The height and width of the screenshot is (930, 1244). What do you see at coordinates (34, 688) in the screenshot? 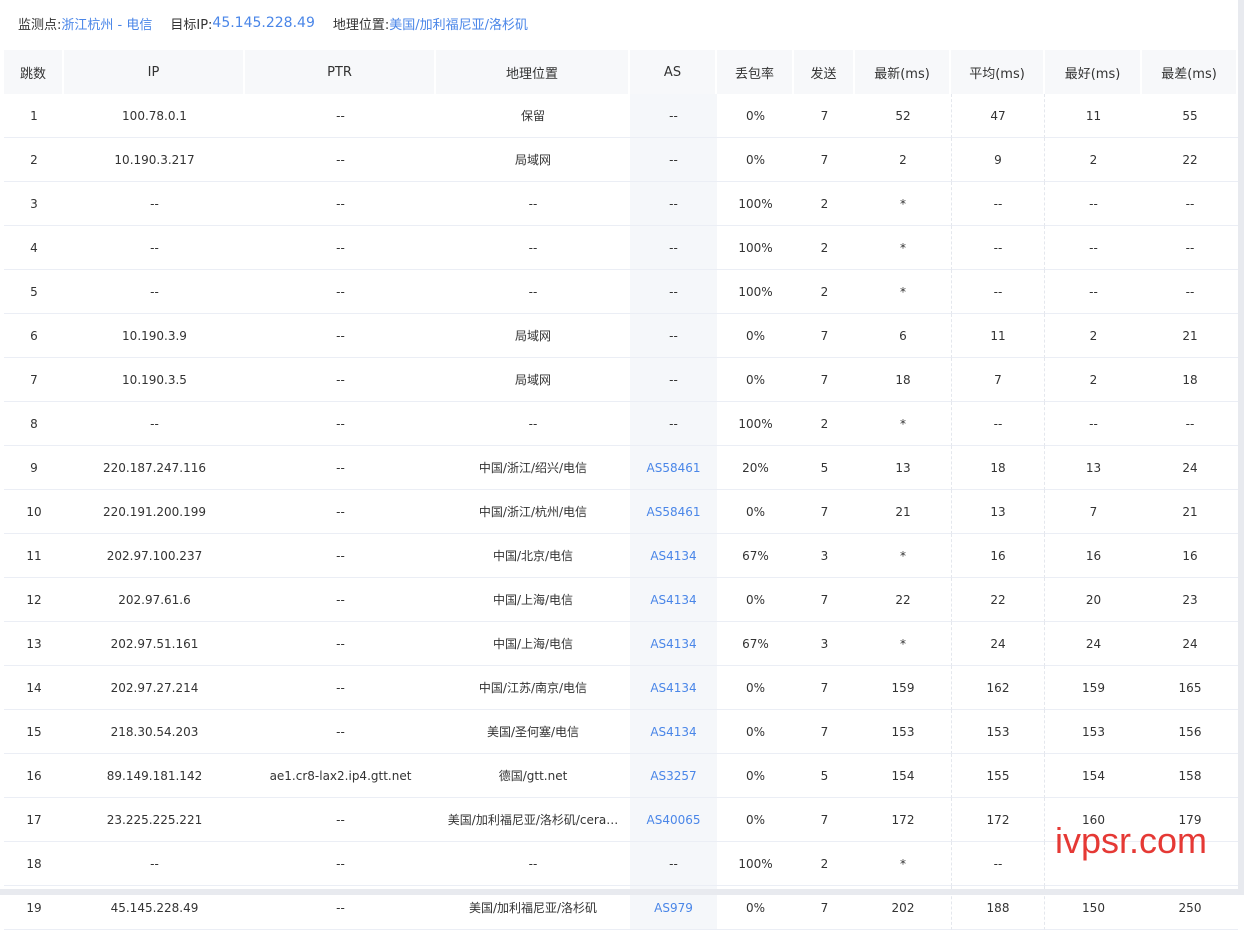
I see `cell-hop: 14` at bounding box center [34, 688].